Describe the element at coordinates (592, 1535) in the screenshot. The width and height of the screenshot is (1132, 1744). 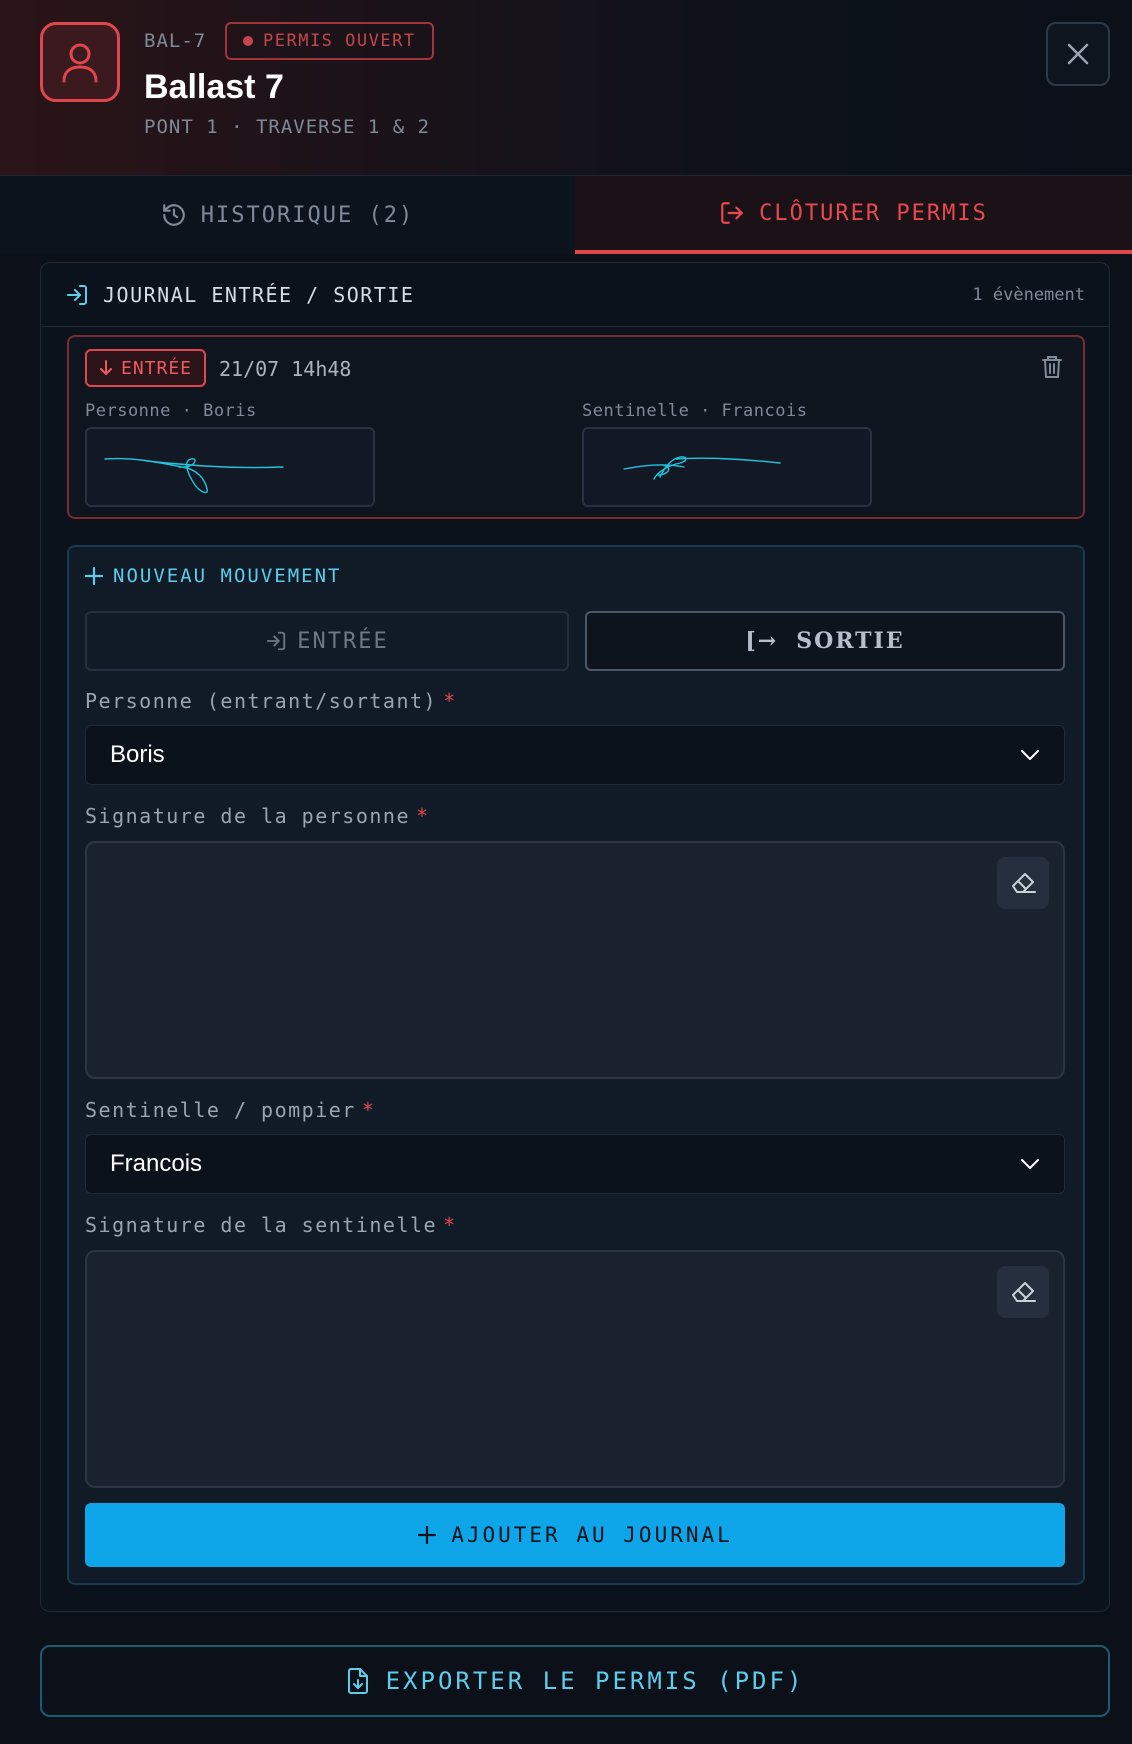
I see `add-to-log-label: AJOUTER AU JOURNAL` at that location.